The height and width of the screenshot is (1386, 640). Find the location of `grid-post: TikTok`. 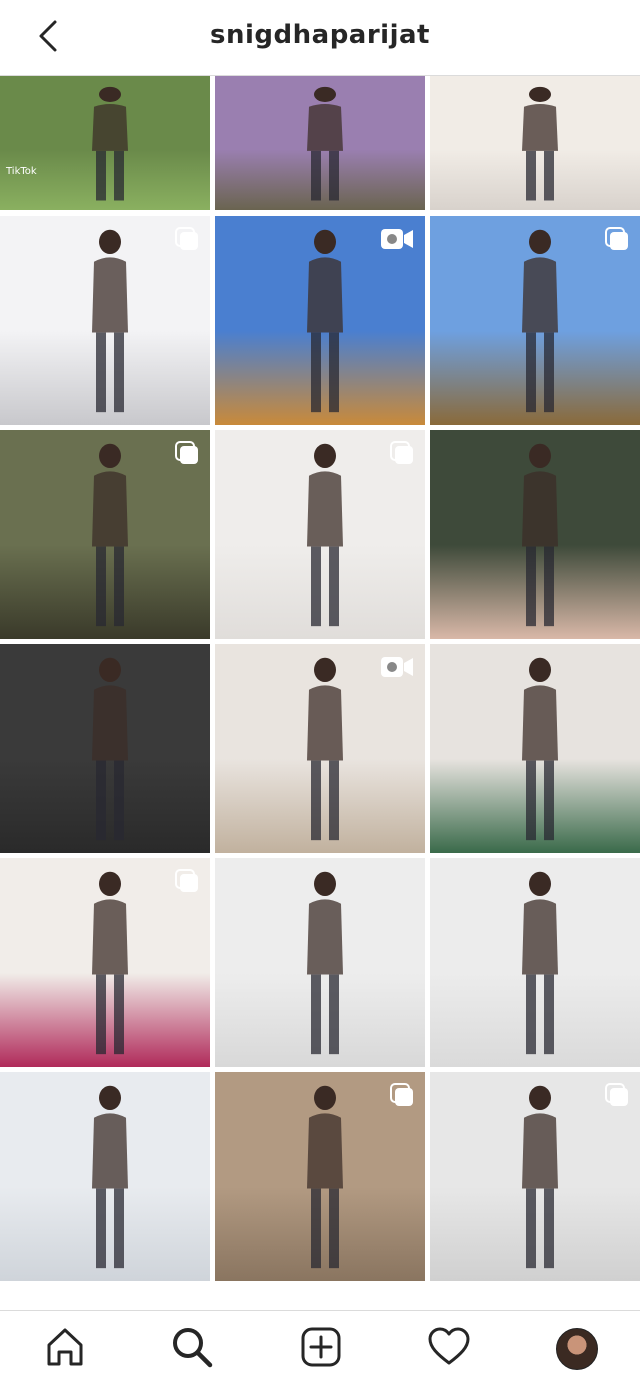

grid-post: TikTok is located at coordinates (105, 143).